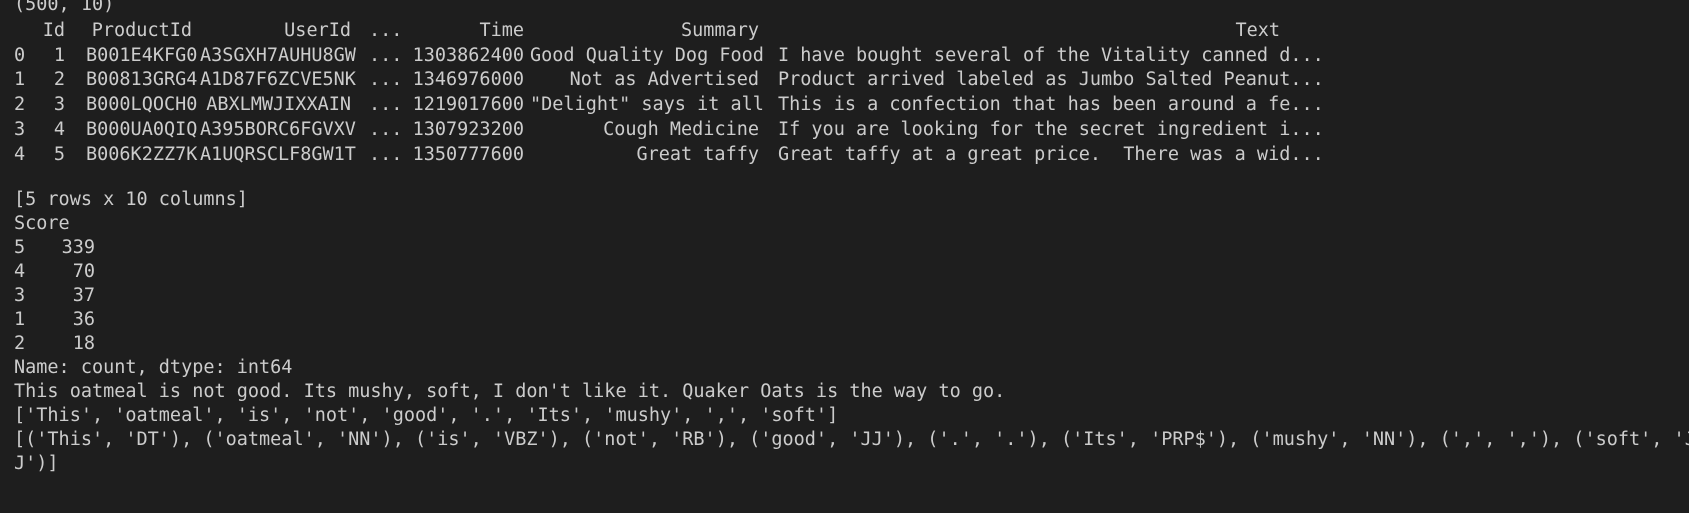 The image size is (1689, 513). Describe the element at coordinates (64, 7) in the screenshot. I see `shape-output: (500, 10)` at that location.